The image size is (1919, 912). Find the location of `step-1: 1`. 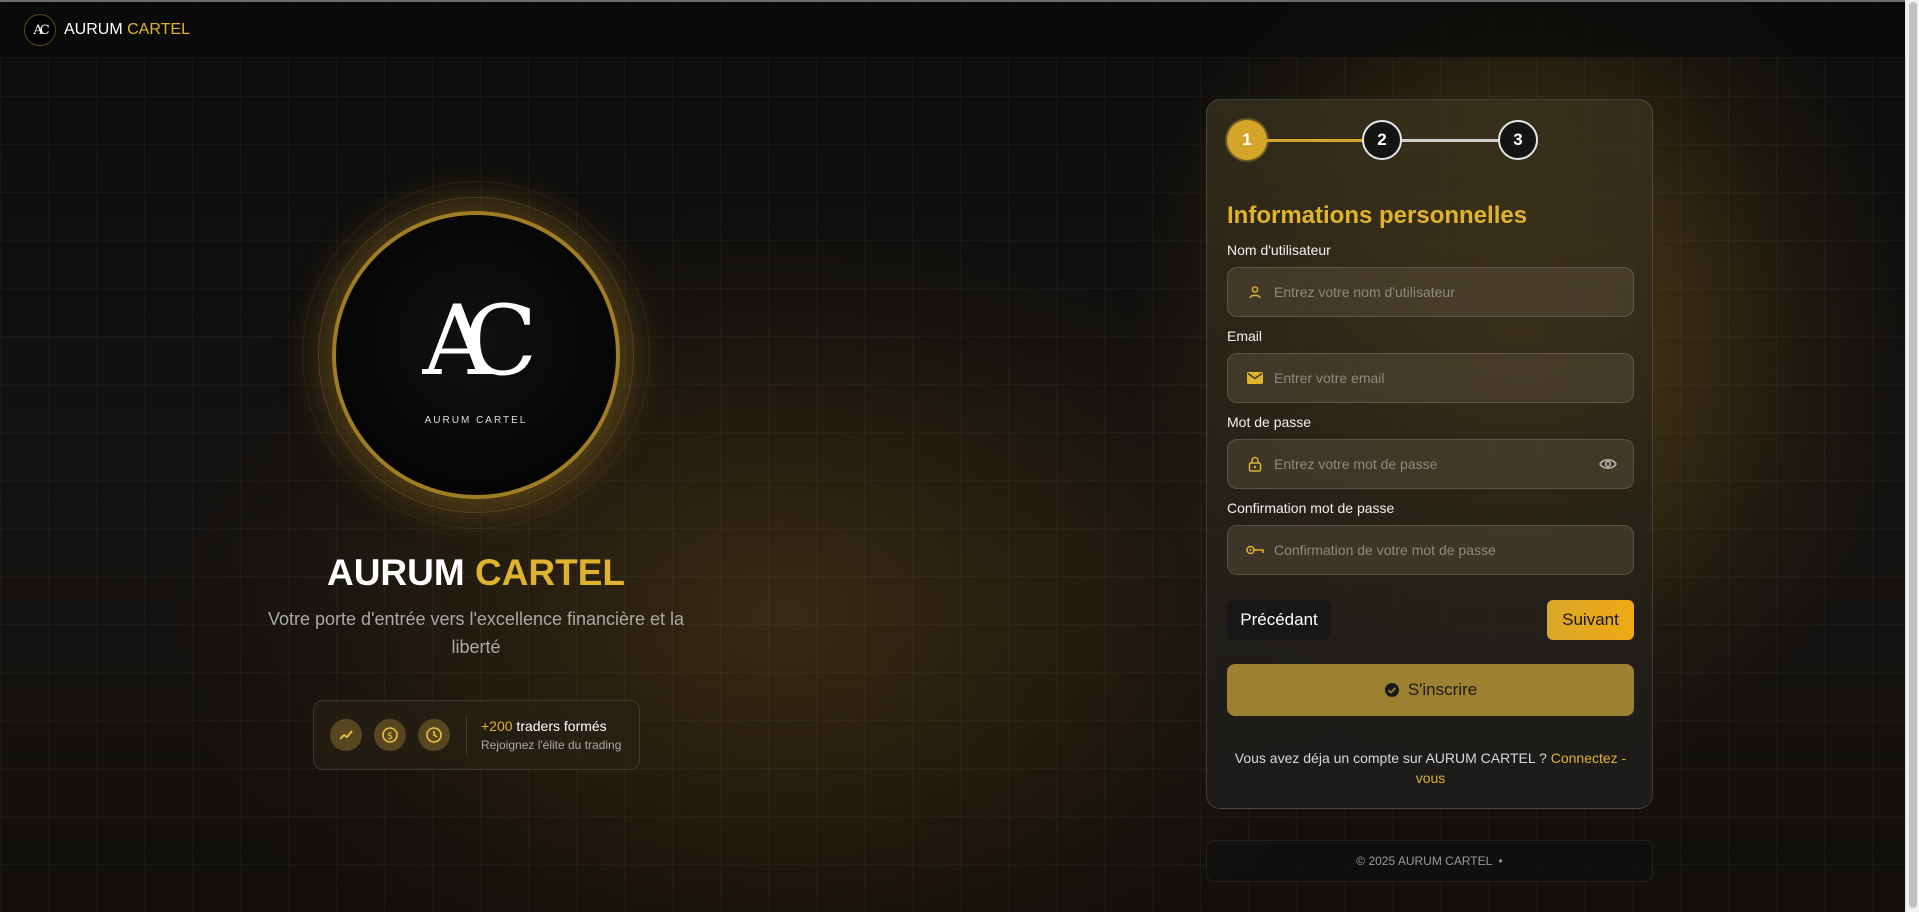

step-1: 1 is located at coordinates (1247, 140).